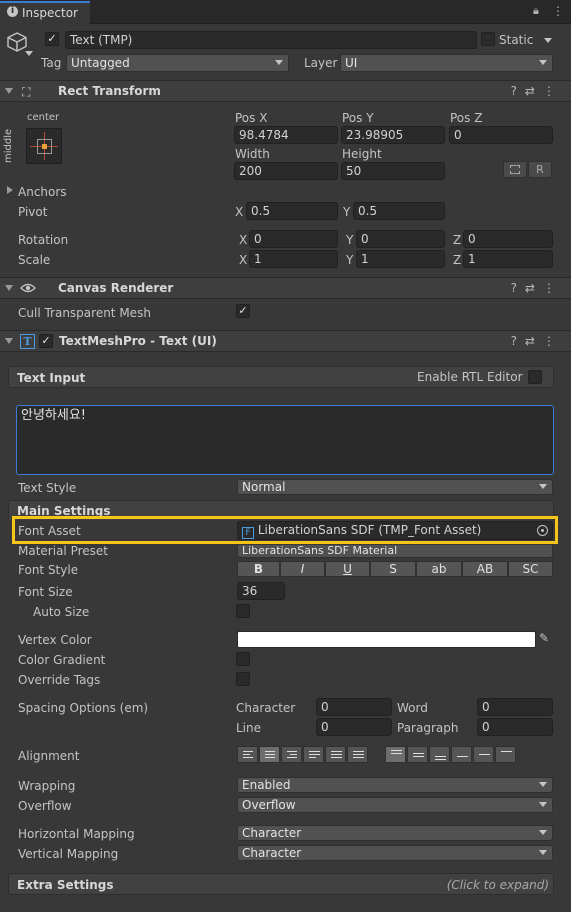 The height and width of the screenshot is (912, 571). Describe the element at coordinates (501, 135) in the screenshot. I see `pos-z-field: 0` at that location.